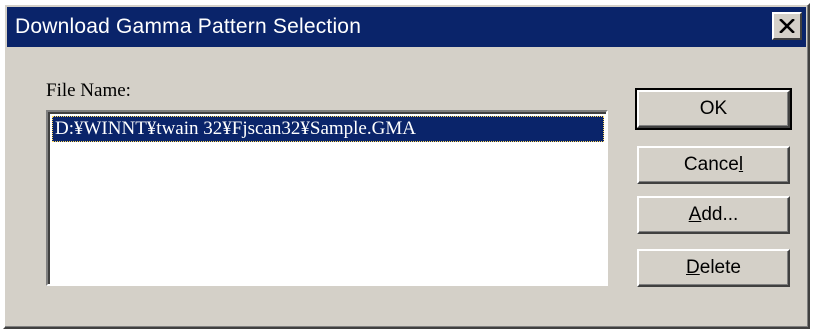 The height and width of the screenshot is (332, 813). Describe the element at coordinates (695, 214) in the screenshot. I see `add-accelerator: A` at that location.